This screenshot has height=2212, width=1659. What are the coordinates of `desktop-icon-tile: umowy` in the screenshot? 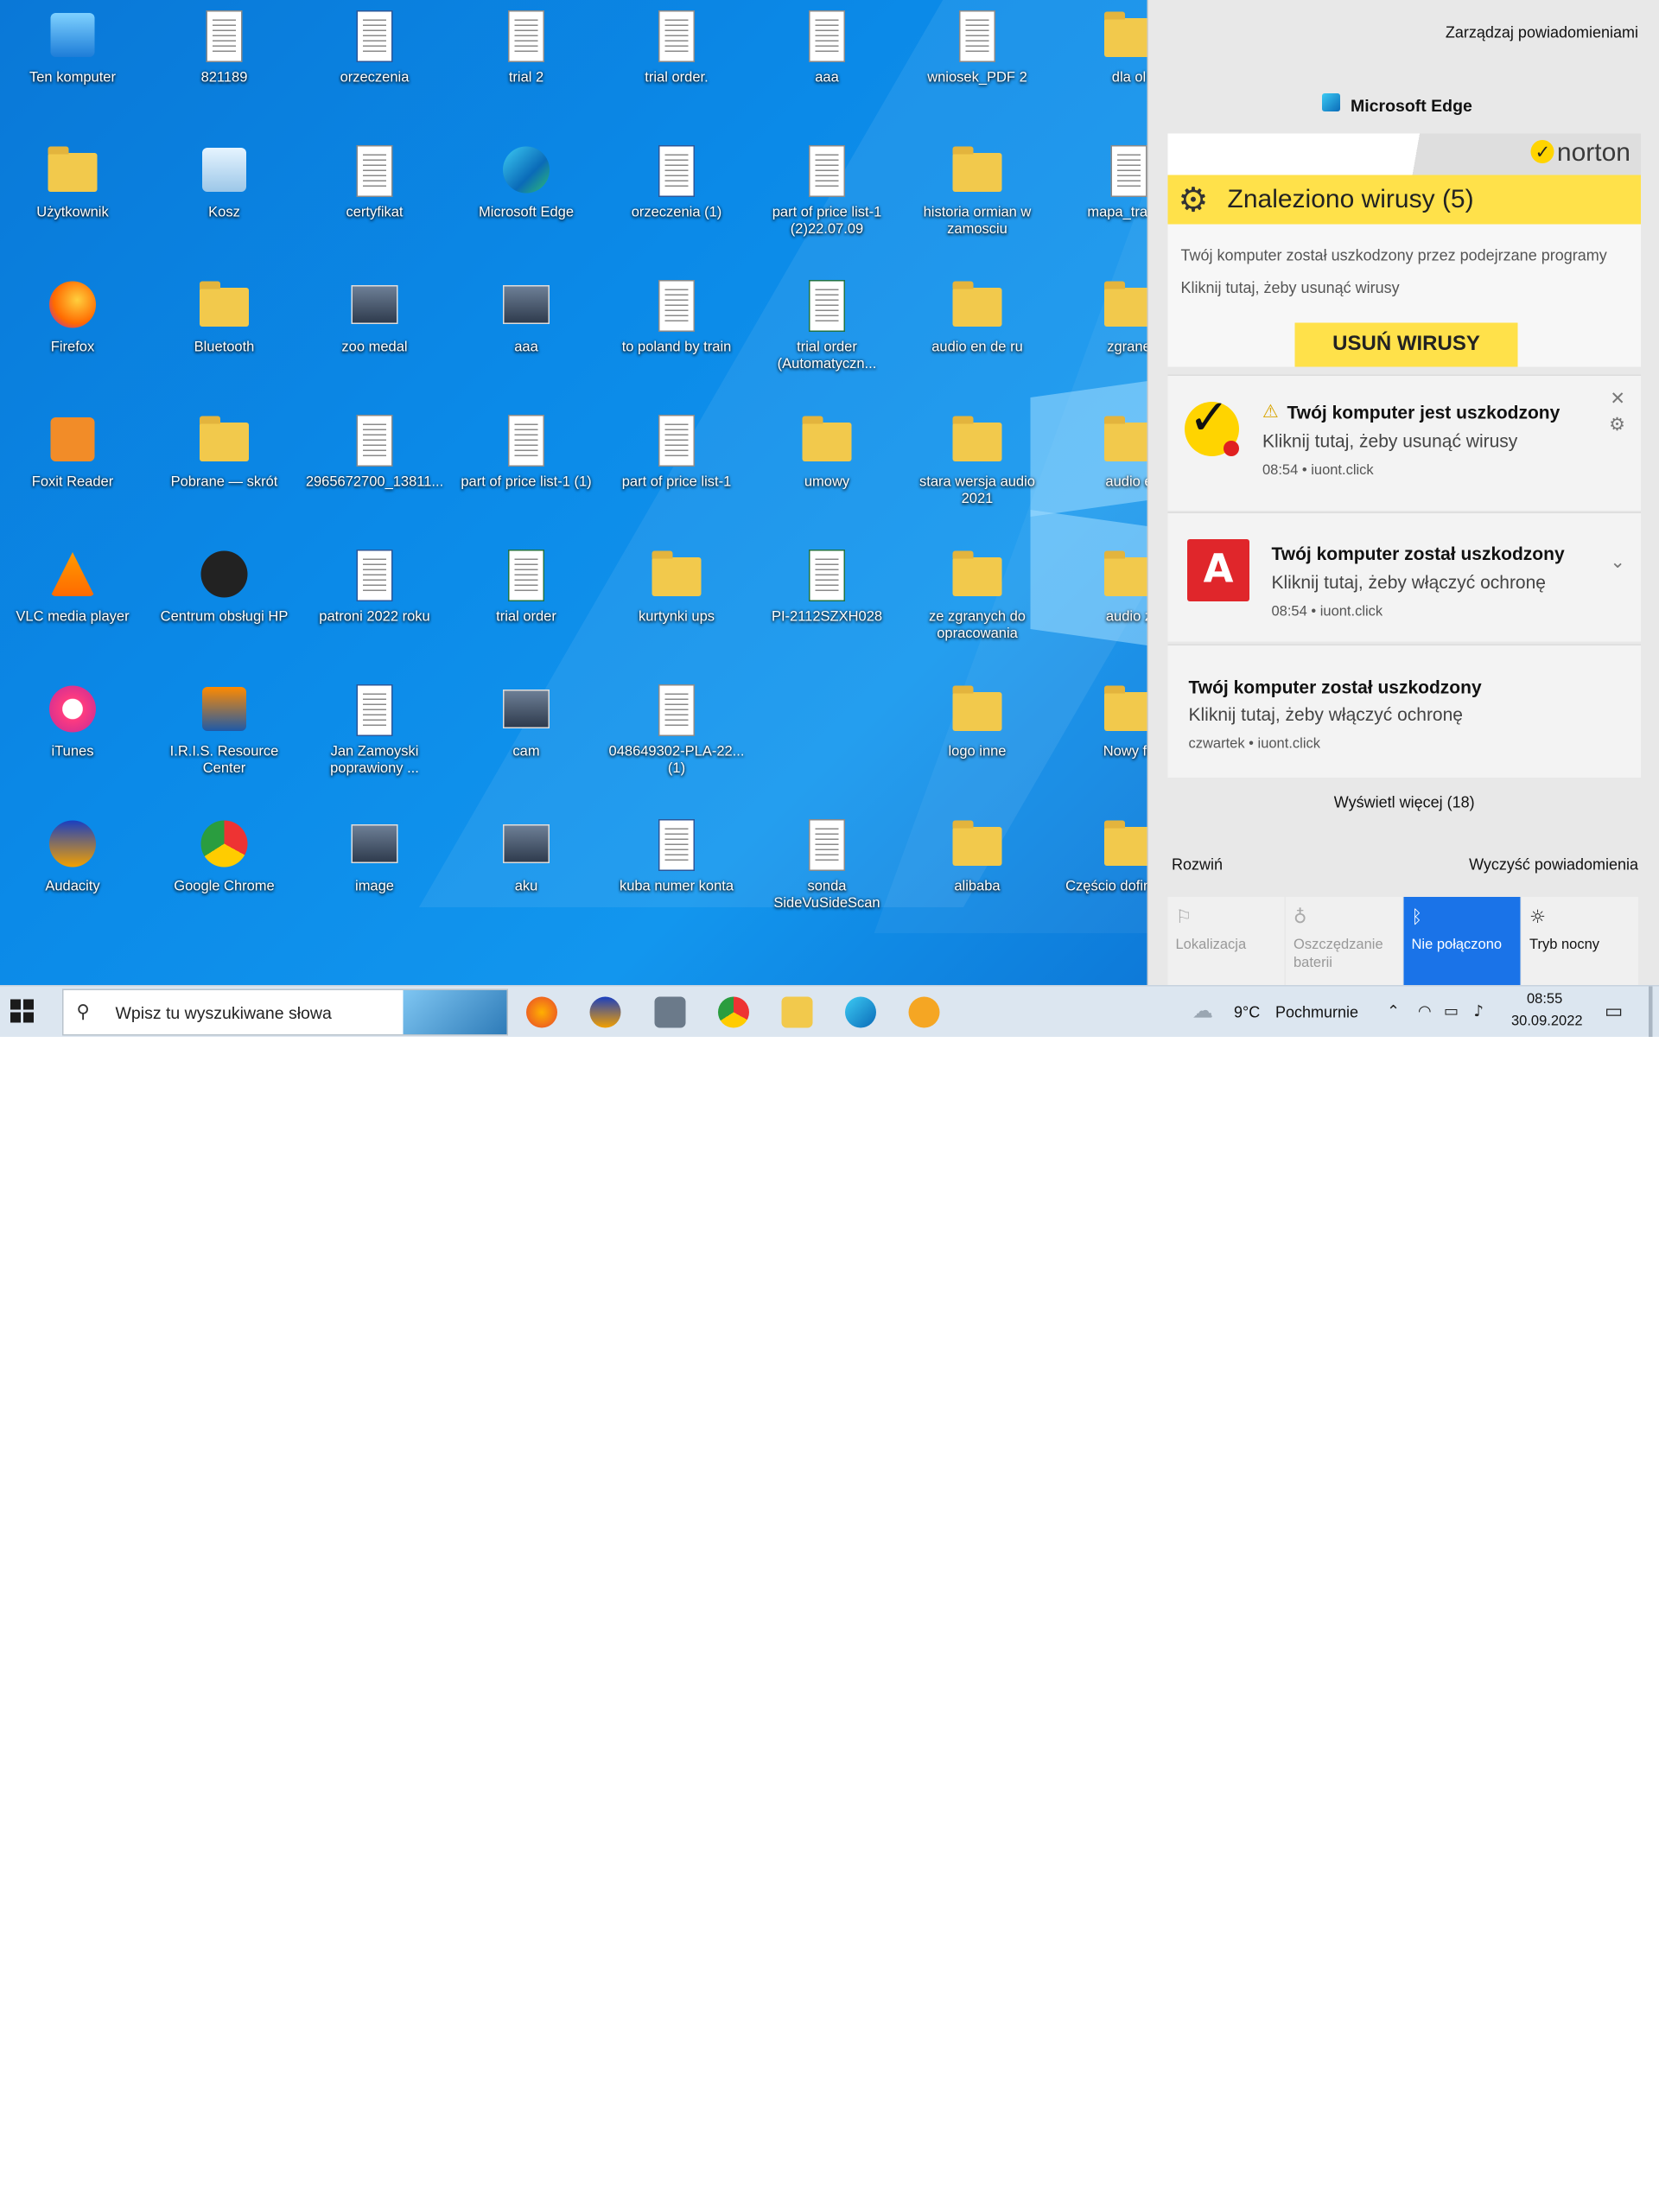 It's located at (826, 471).